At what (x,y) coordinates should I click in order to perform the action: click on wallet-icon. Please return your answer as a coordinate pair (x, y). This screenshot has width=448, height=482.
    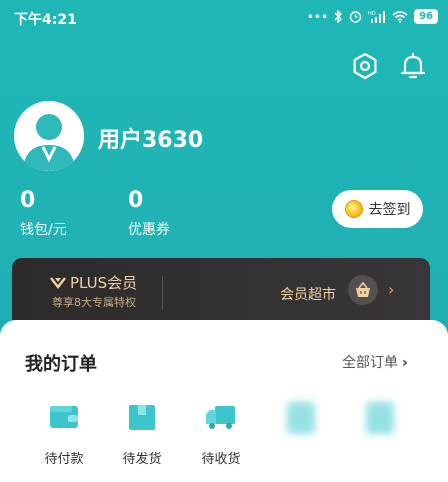
    Looking at the image, I should click on (64, 417).